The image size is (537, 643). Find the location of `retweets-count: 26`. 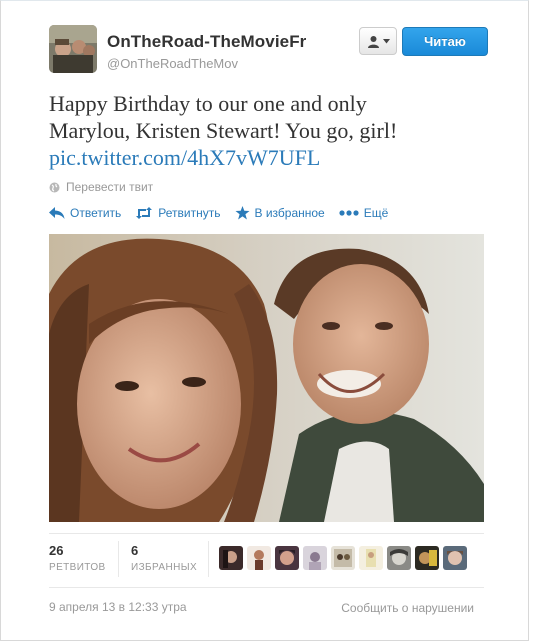

retweets-count: 26 is located at coordinates (56, 550).